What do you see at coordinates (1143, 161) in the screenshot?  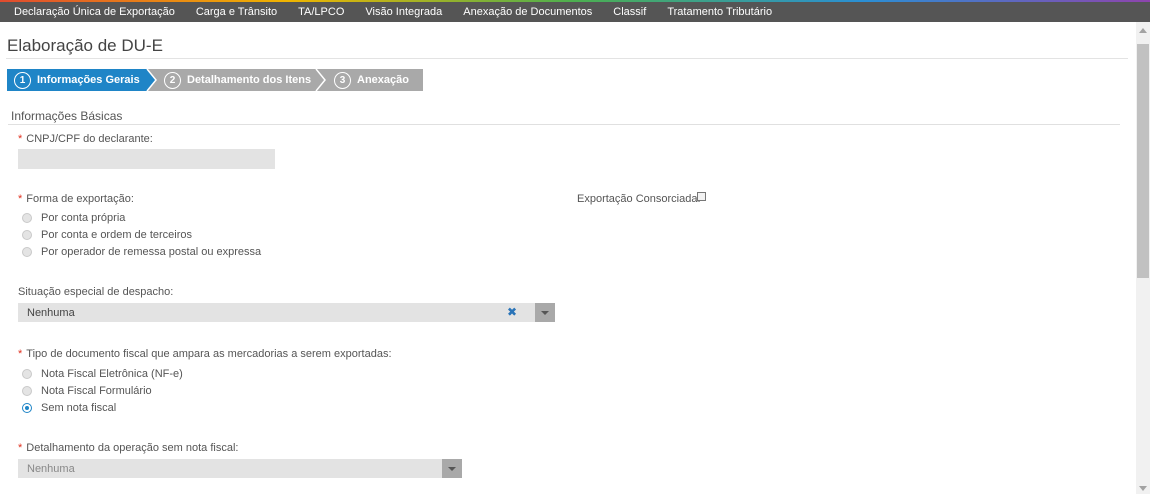 I see `scrollbar-thumb` at bounding box center [1143, 161].